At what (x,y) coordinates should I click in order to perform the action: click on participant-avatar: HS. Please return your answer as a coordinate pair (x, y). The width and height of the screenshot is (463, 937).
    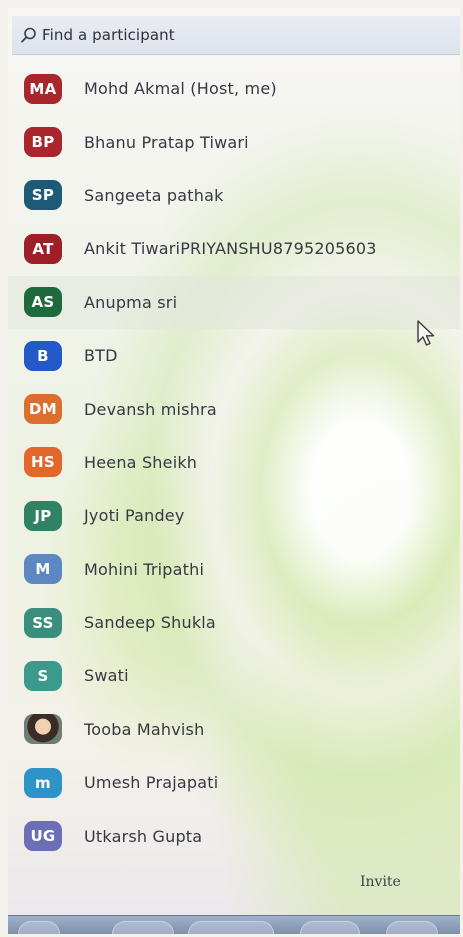
    Looking at the image, I should click on (43, 462).